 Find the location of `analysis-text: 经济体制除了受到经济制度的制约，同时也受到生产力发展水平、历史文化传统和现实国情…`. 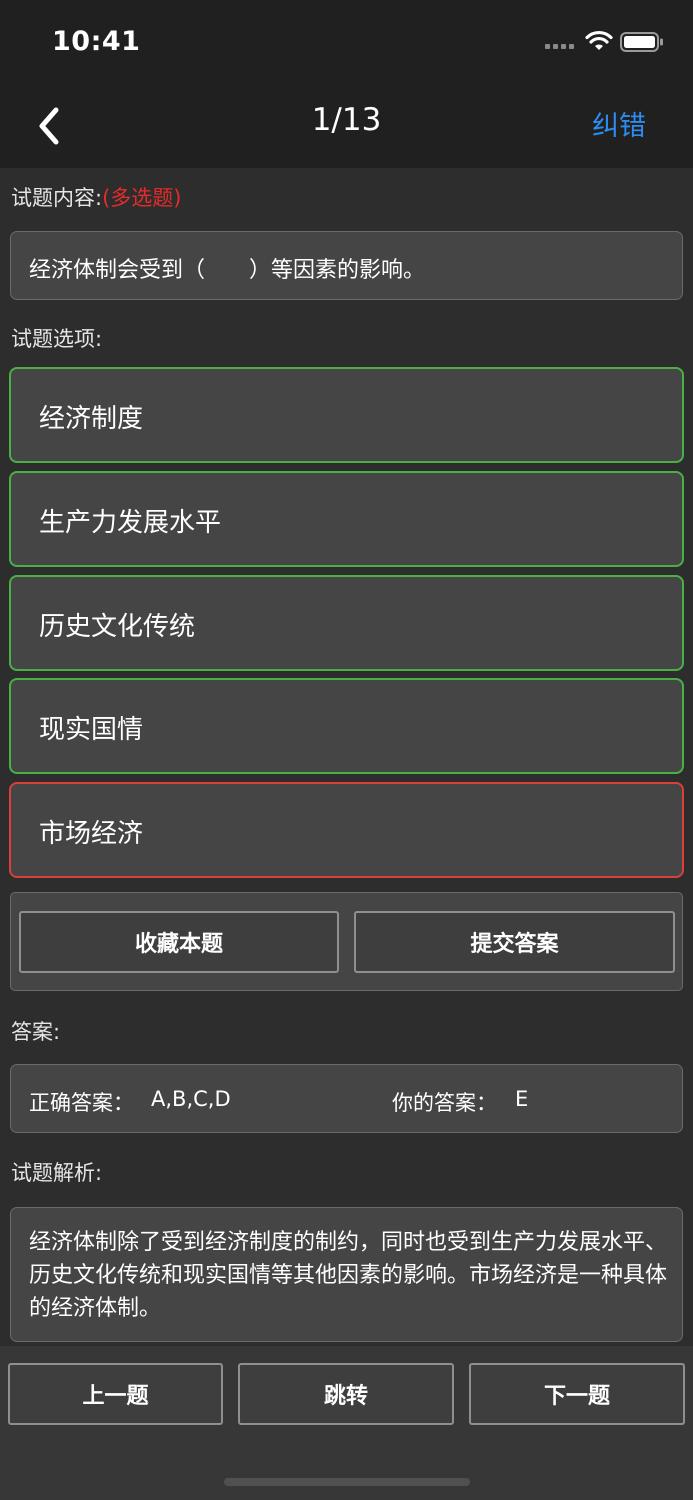

analysis-text: 经济体制除了受到经济制度的制约，同时也受到生产力发展水平、历史文化传统和现实国情… is located at coordinates (348, 1275).